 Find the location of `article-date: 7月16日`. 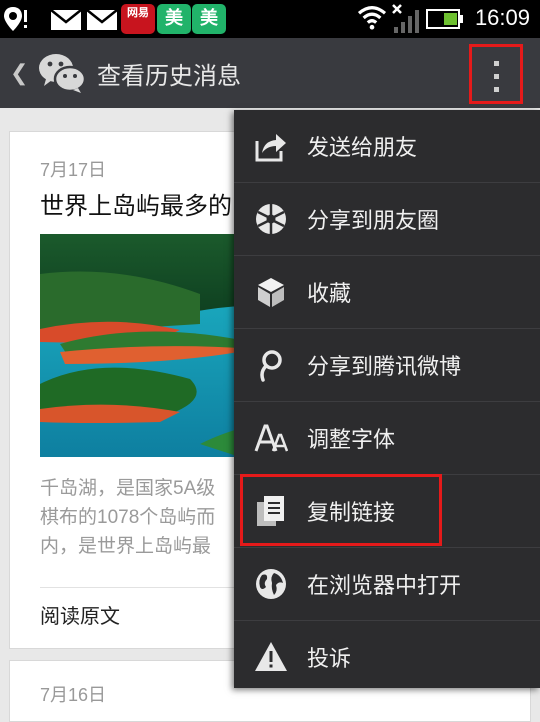

article-date: 7月16日 is located at coordinates (73, 695).